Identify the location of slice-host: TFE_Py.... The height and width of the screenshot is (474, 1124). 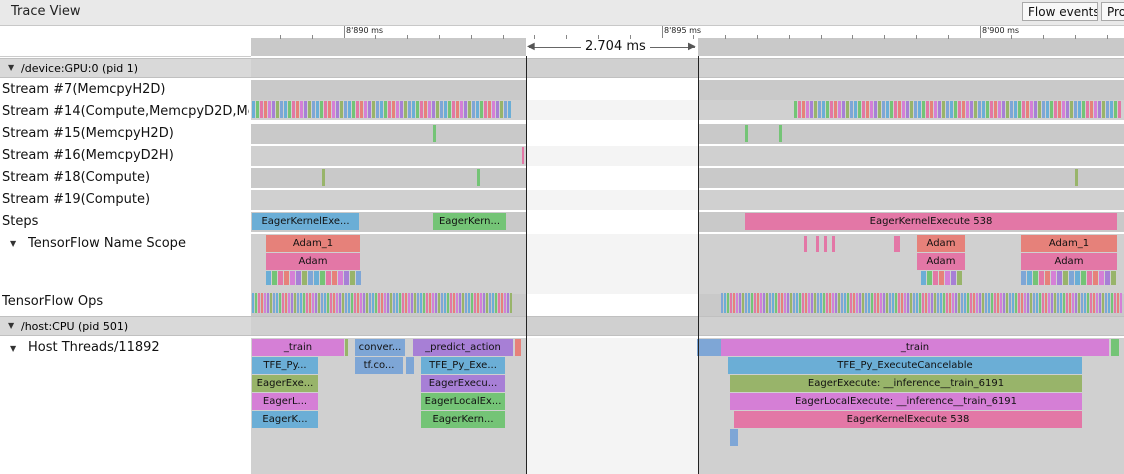
(285, 365).